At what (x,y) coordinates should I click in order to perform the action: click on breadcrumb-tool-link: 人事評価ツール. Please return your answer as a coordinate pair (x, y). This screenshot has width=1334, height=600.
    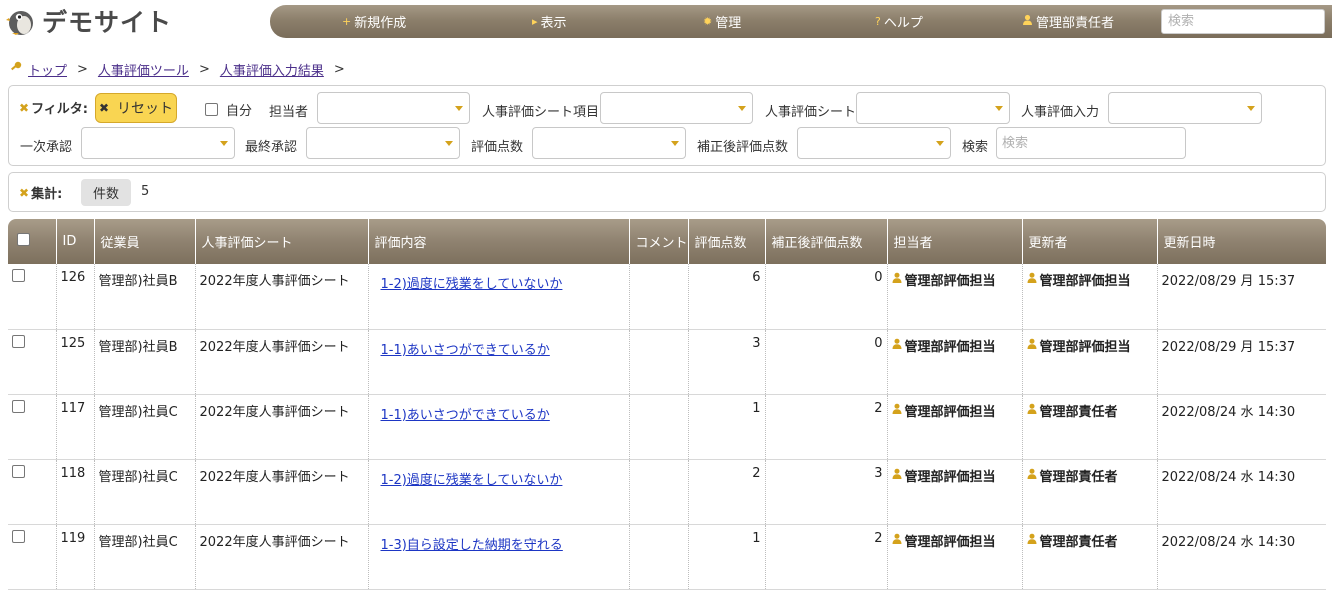
    Looking at the image, I should click on (143, 69).